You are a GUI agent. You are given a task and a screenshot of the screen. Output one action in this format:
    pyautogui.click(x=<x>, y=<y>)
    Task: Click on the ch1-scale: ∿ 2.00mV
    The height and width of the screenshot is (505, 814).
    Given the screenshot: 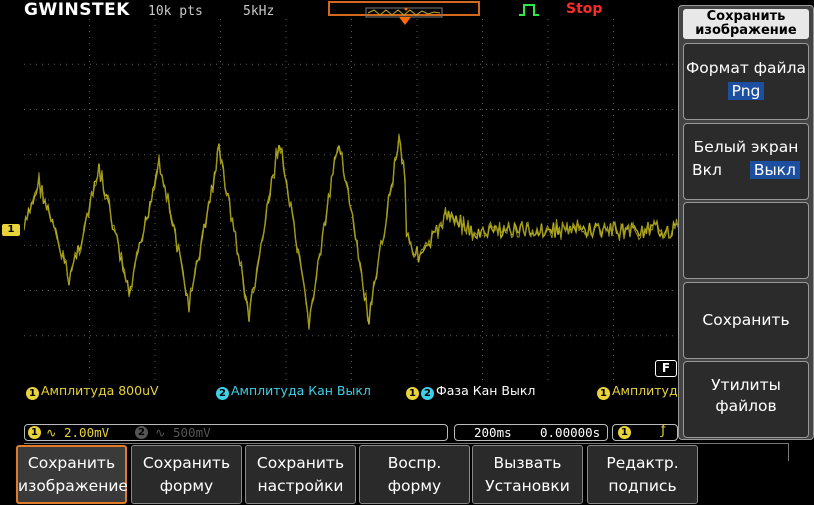 What is the action you would take?
    pyautogui.click(x=78, y=432)
    